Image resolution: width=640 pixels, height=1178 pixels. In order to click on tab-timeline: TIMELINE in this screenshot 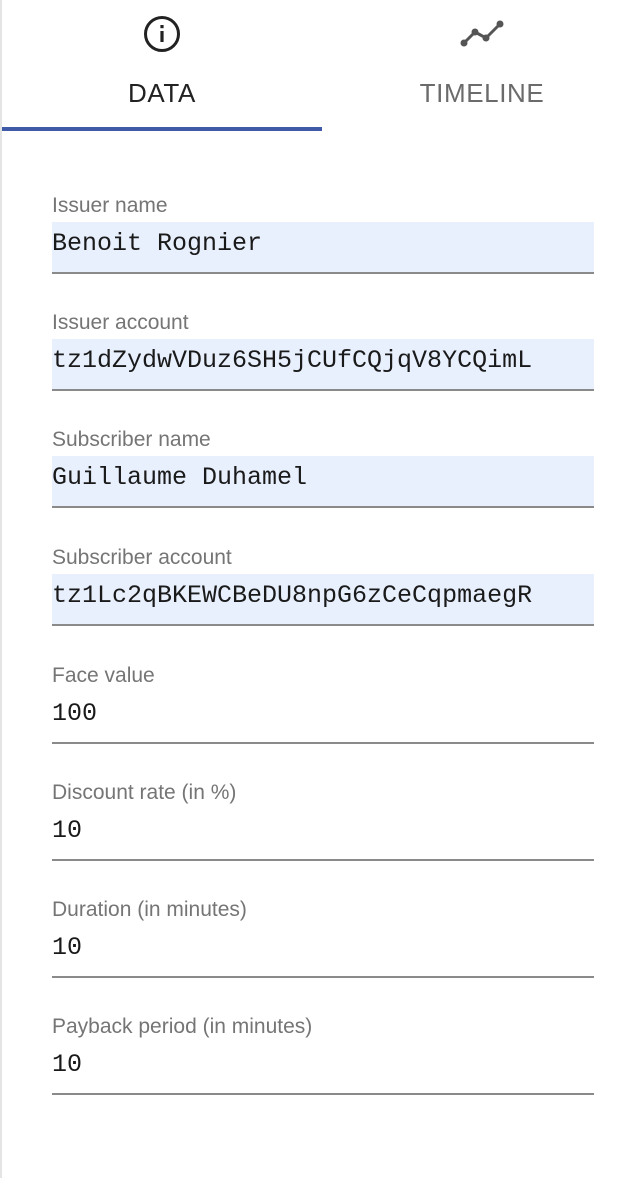, I will do `click(481, 66)`.